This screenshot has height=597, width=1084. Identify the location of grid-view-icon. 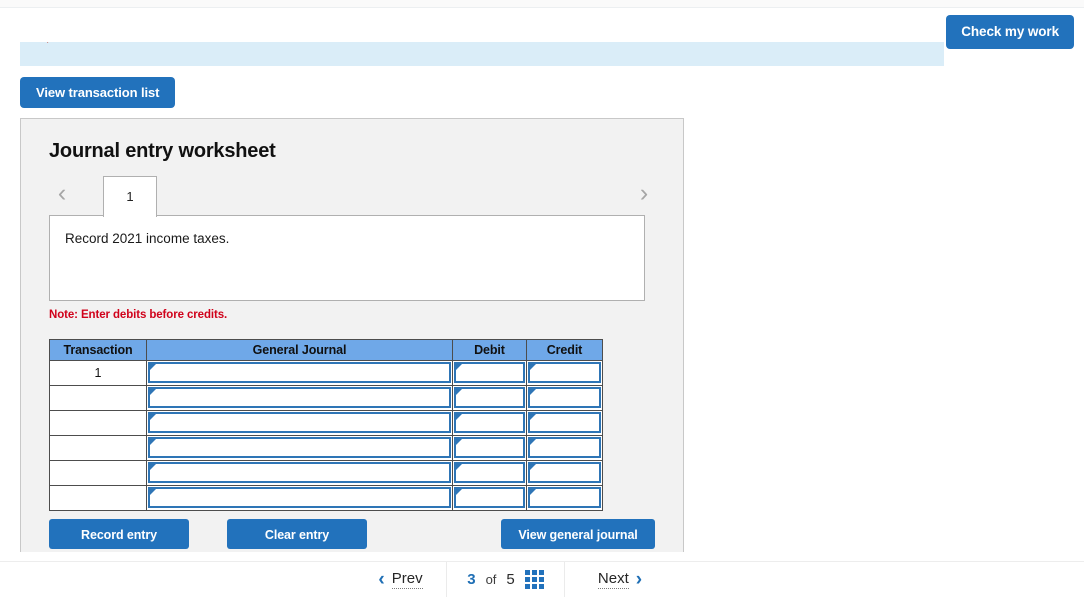
(534, 579).